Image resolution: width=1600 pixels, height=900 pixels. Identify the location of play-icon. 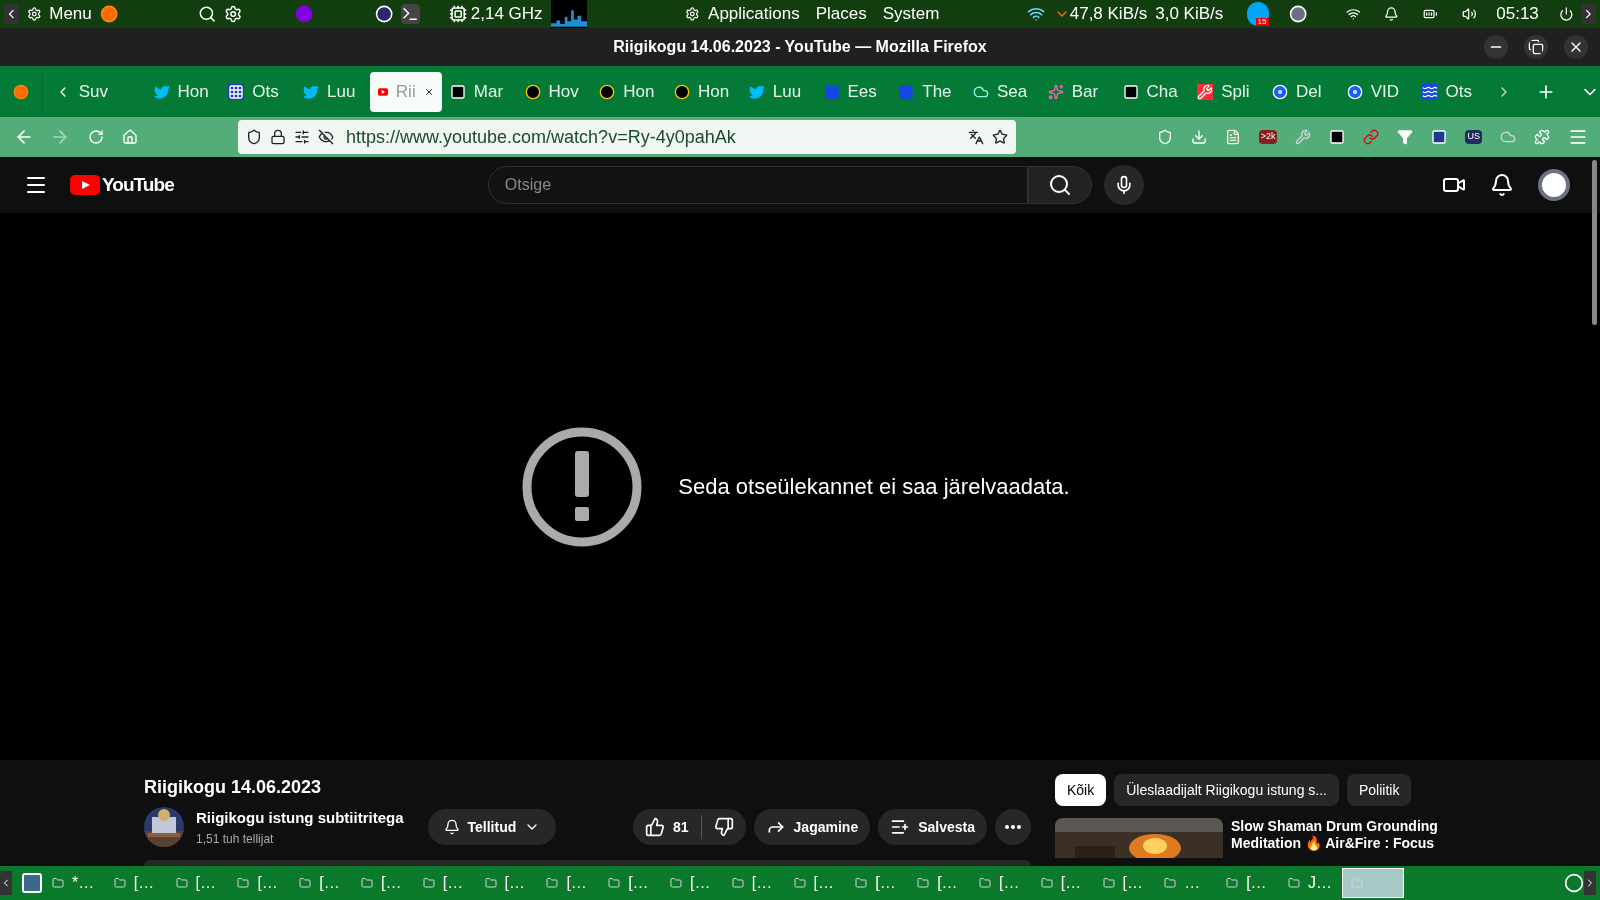
(382, 91).